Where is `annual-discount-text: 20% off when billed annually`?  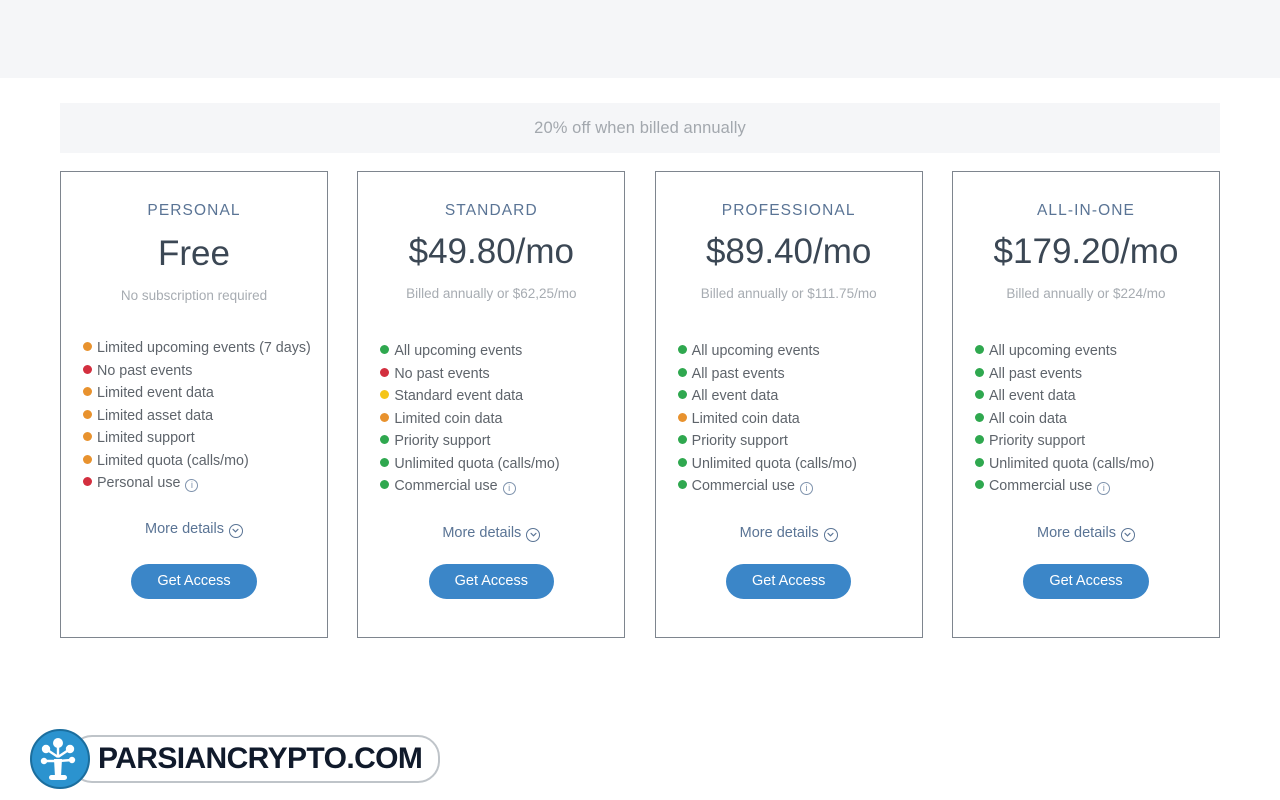 annual-discount-text: 20% off when billed annually is located at coordinates (640, 127).